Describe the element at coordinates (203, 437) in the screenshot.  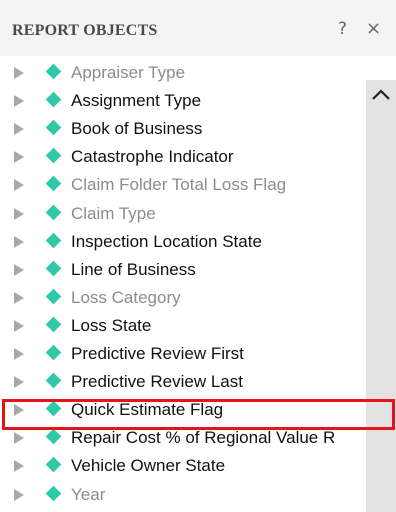
I see `list-item-label: Repair Cost % of Regional Value R` at that location.